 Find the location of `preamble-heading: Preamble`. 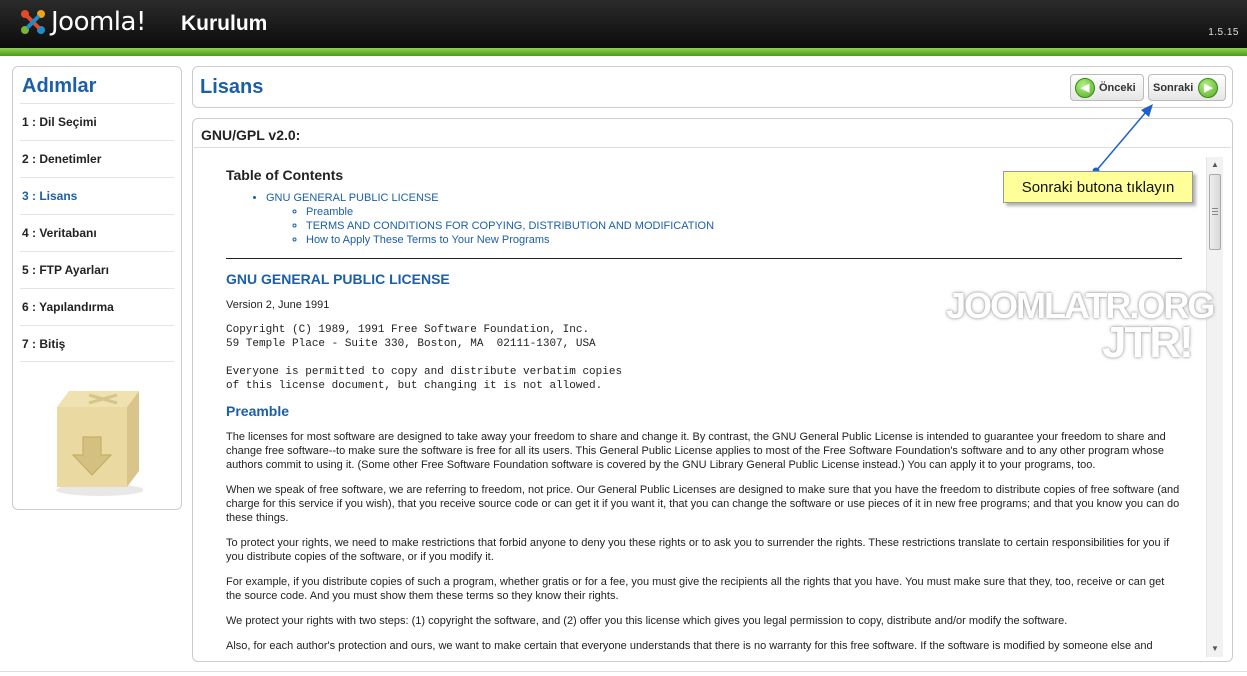

preamble-heading: Preamble is located at coordinates (258, 411).